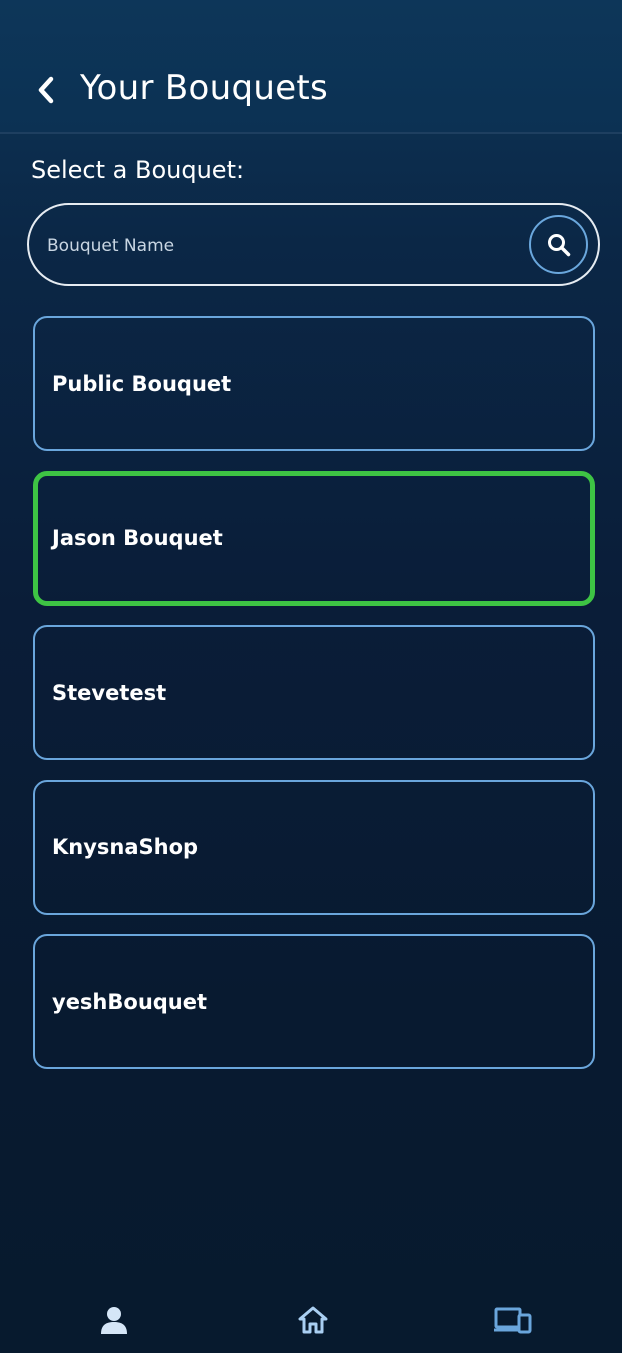 This screenshot has width=622, height=1353. I want to click on page-title: Your Bouquets, so click(204, 88).